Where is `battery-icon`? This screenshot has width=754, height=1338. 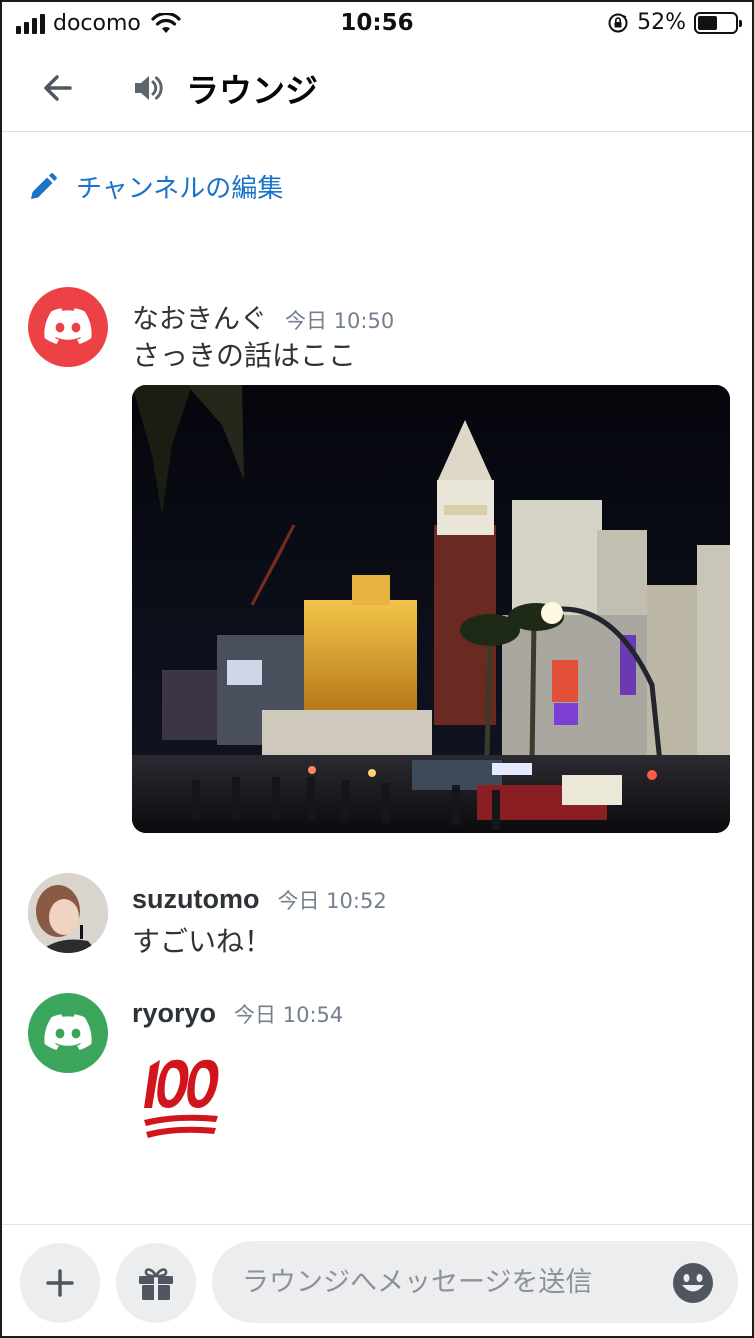 battery-icon is located at coordinates (718, 22).